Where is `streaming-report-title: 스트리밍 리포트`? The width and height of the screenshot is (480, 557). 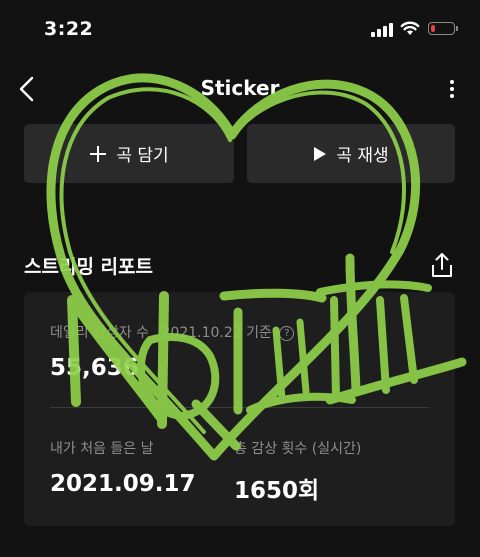
streaming-report-title: 스트리밍 리포트 is located at coordinates (88, 267).